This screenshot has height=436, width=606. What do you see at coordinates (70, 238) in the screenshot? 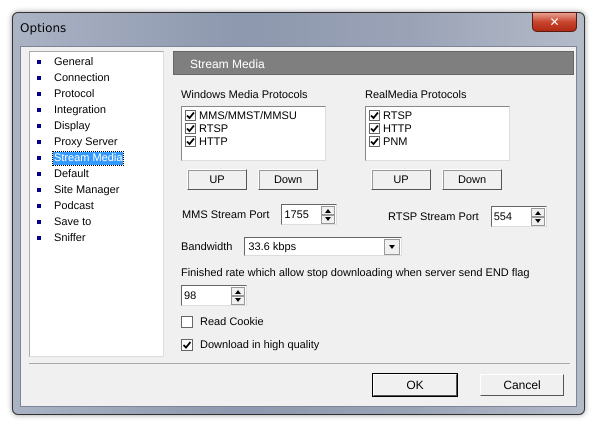
I see `category-item: Sniffer` at bounding box center [70, 238].